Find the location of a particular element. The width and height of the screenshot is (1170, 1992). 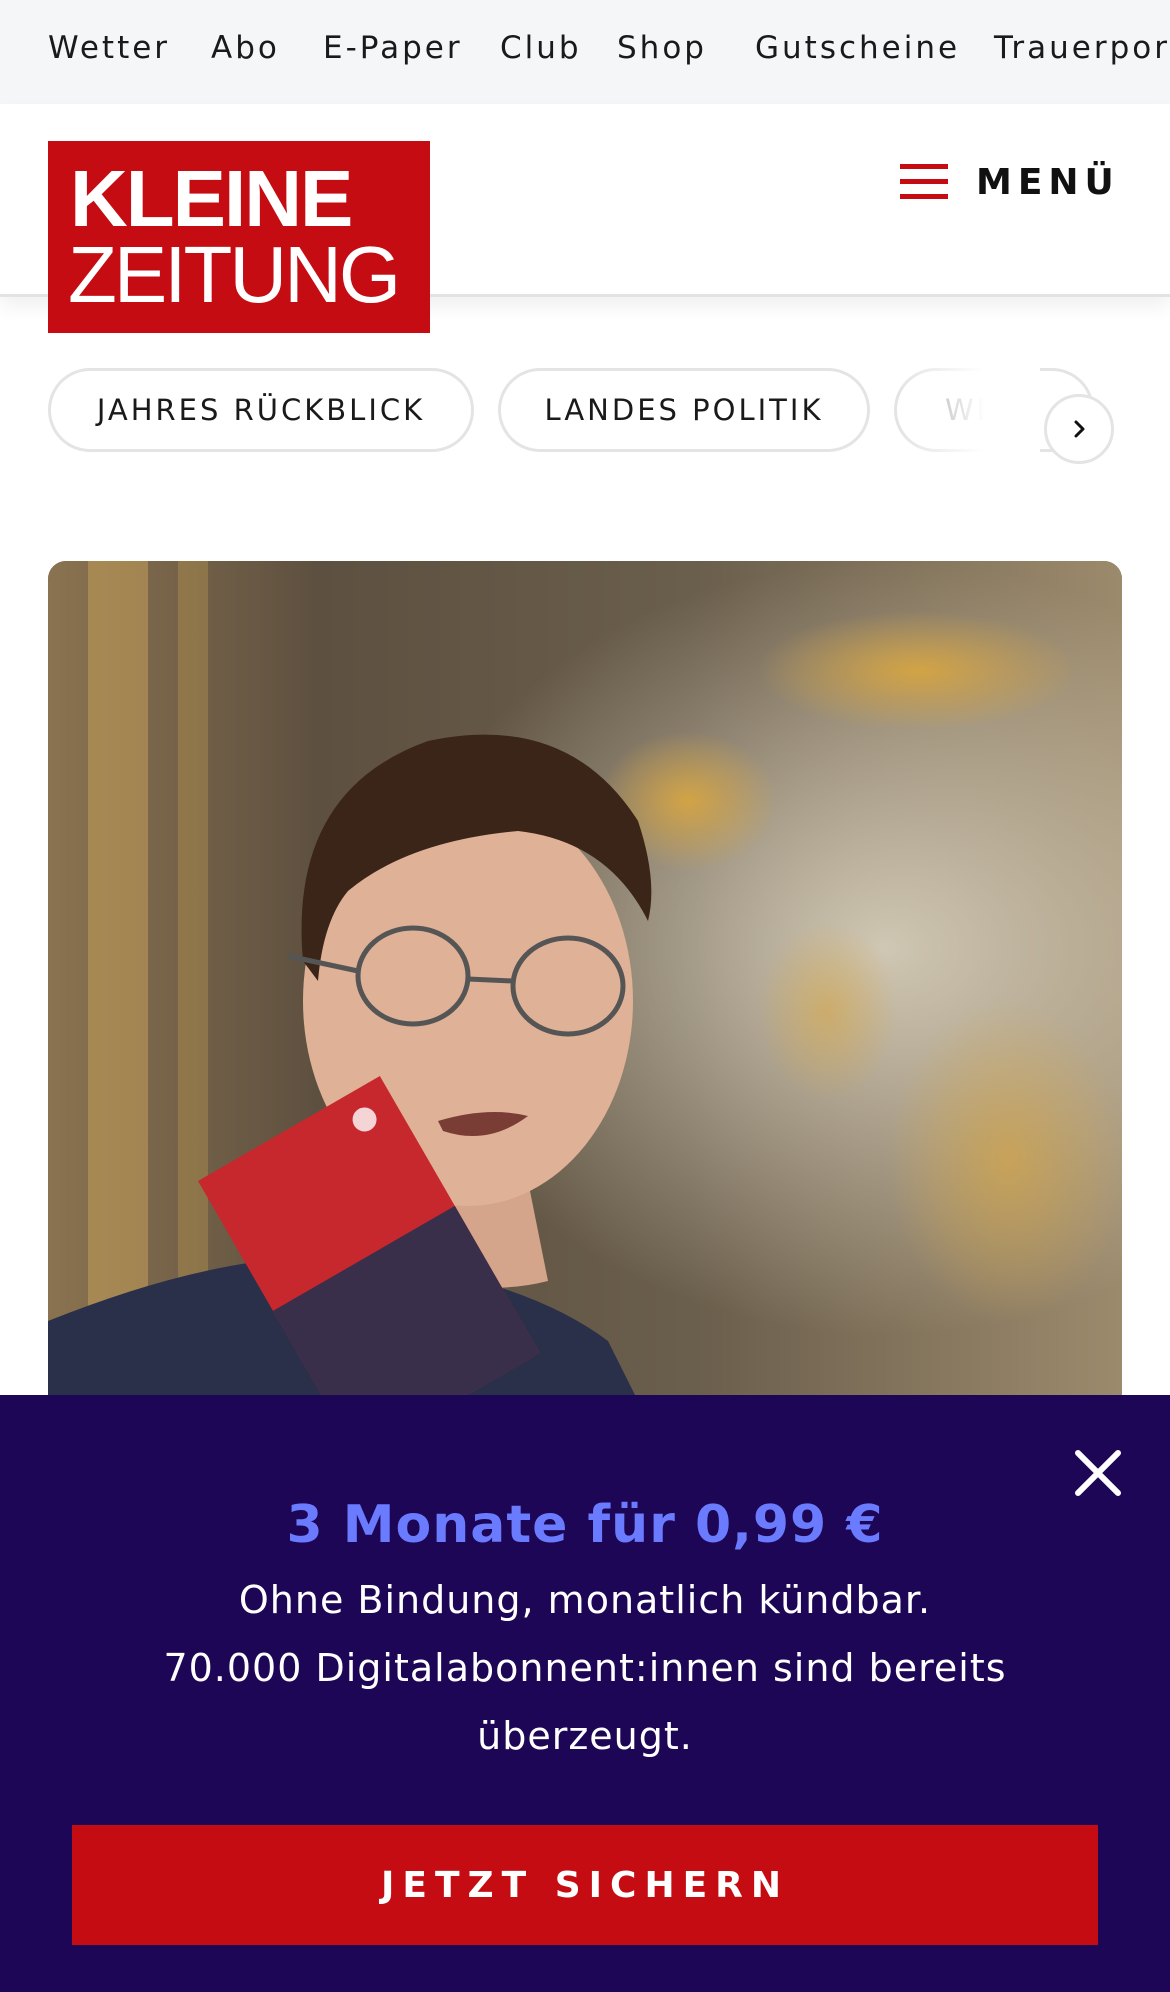

topnav-gutscheine: Gutscheine is located at coordinates (857, 48).